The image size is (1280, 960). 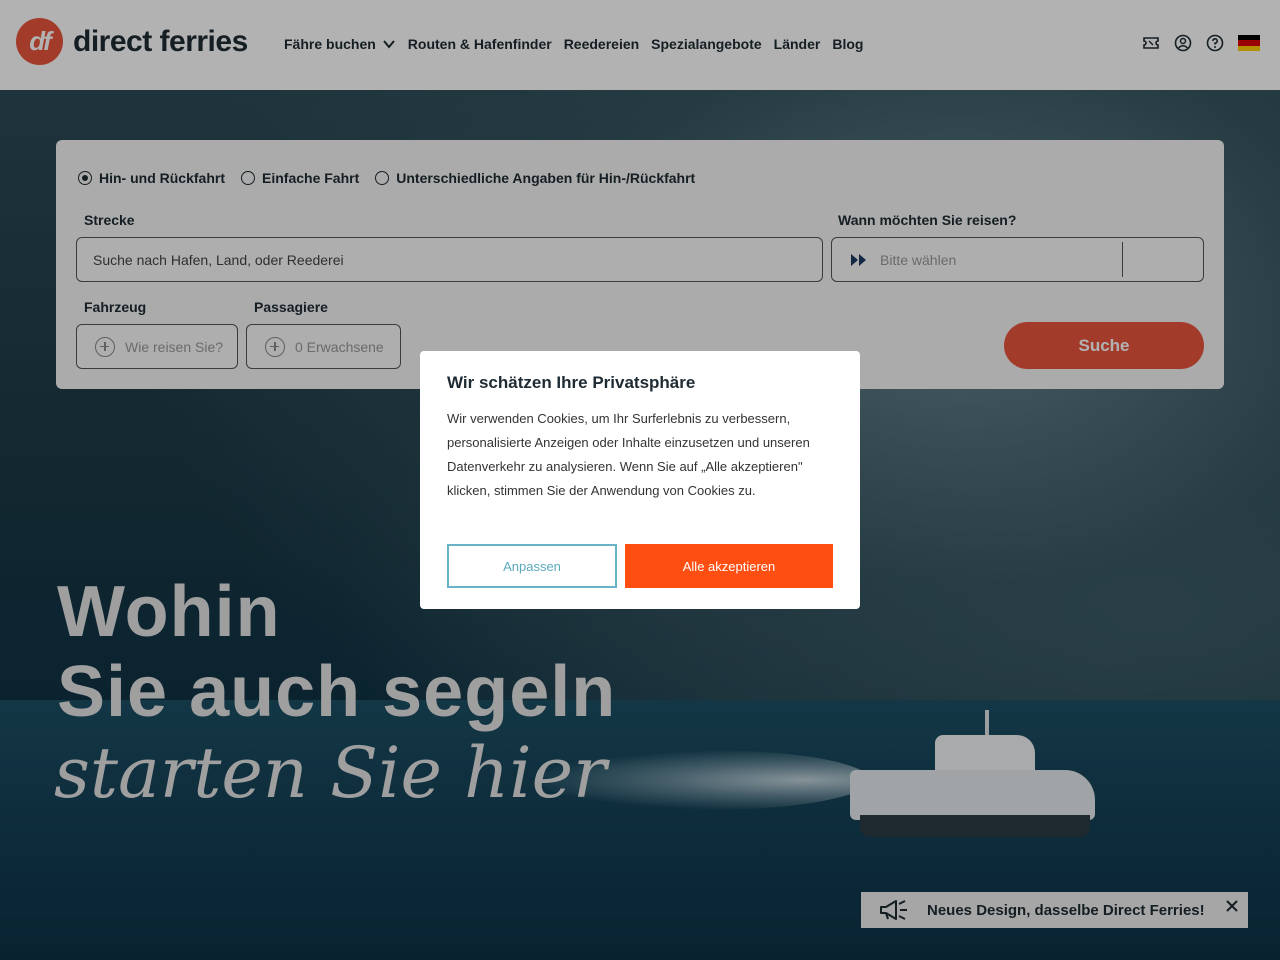 What do you see at coordinates (729, 566) in the screenshot?
I see `accept-all-button: Alle akzeptieren` at bounding box center [729, 566].